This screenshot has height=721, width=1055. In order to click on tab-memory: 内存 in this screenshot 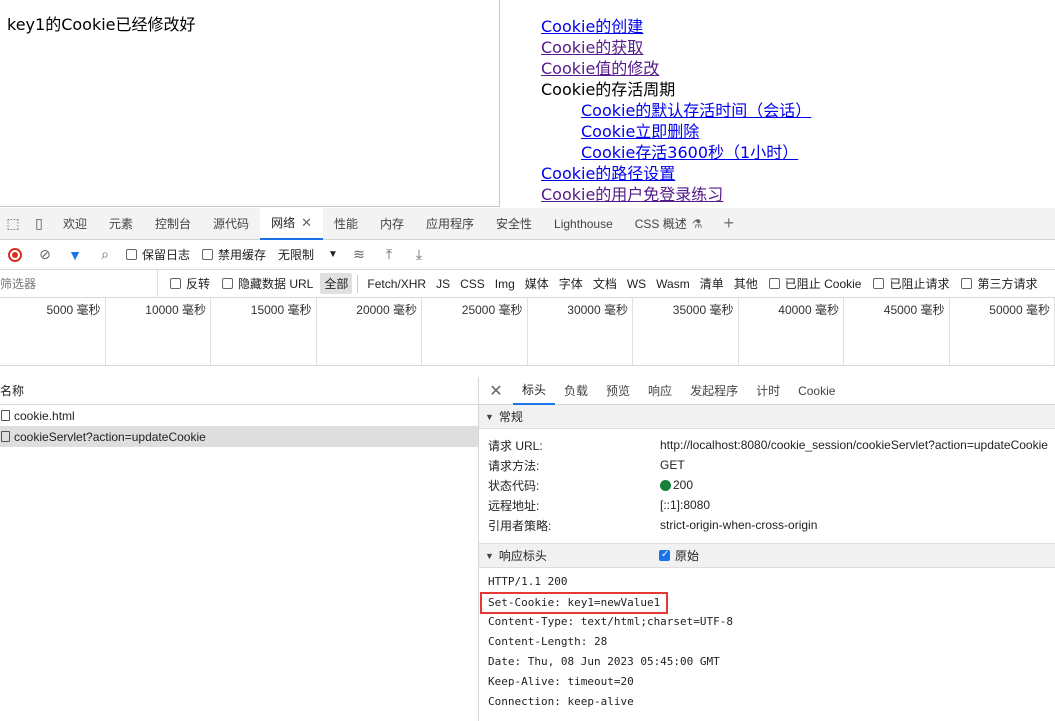, I will do `click(392, 224)`.